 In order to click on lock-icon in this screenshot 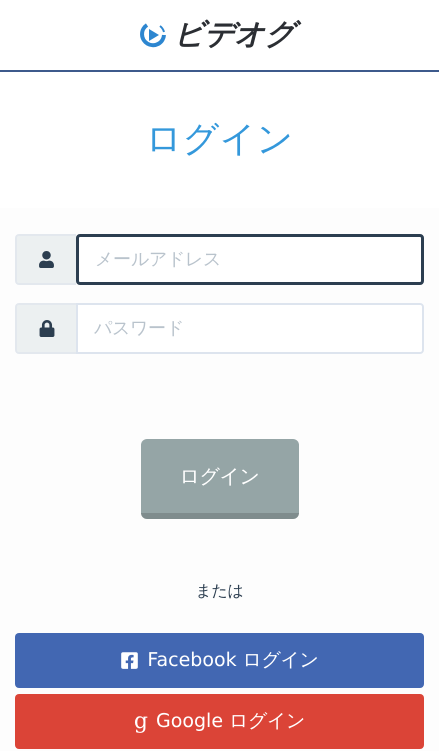, I will do `click(46, 328)`.